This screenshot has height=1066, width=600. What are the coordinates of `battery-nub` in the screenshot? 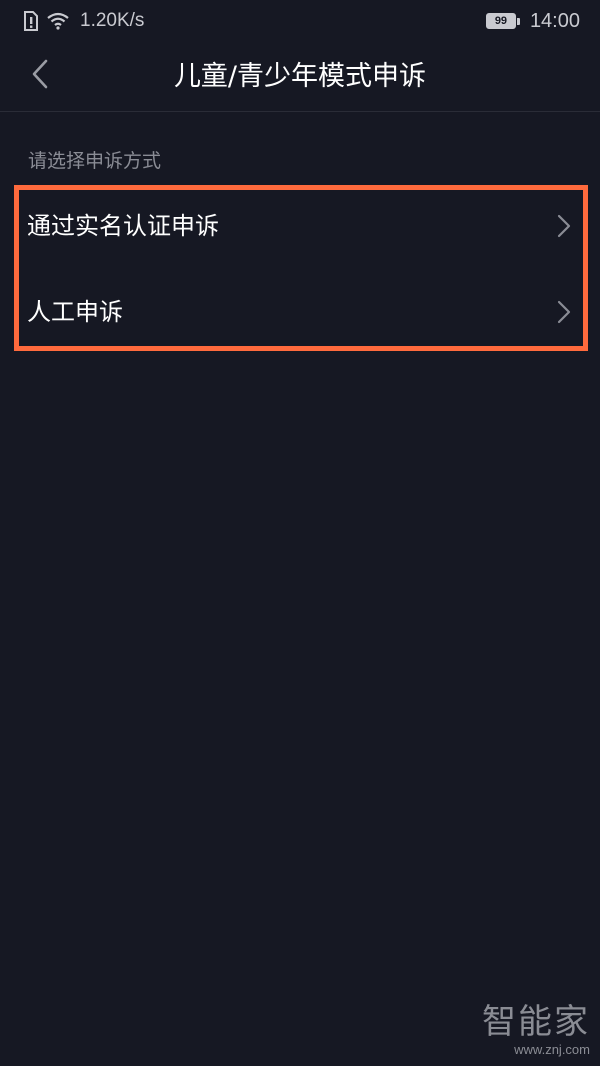 It's located at (518, 21).